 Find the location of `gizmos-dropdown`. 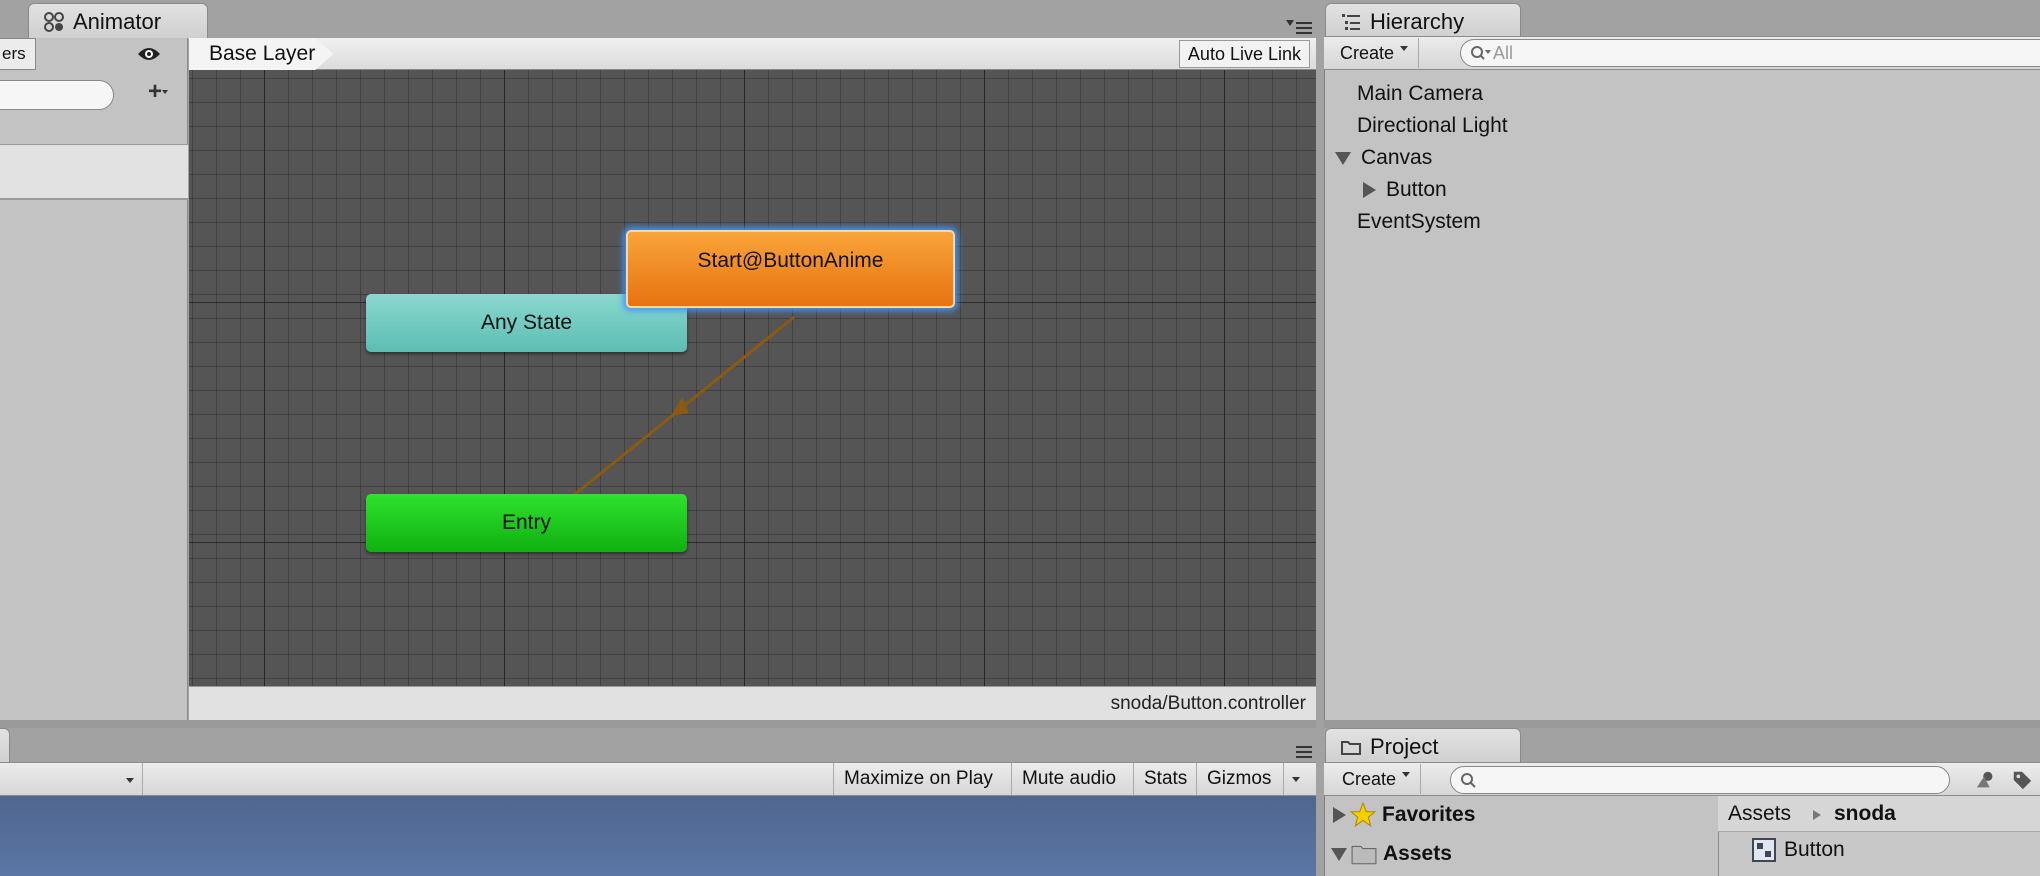

gizmos-dropdown is located at coordinates (1295, 779).